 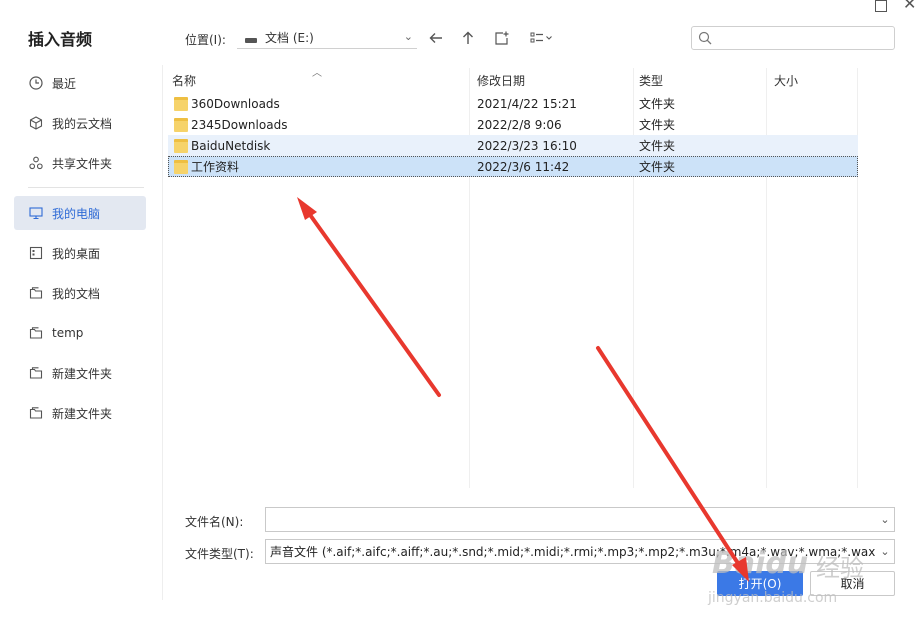 What do you see at coordinates (239, 124) in the screenshot?
I see `file-name: 2345Downloads` at bounding box center [239, 124].